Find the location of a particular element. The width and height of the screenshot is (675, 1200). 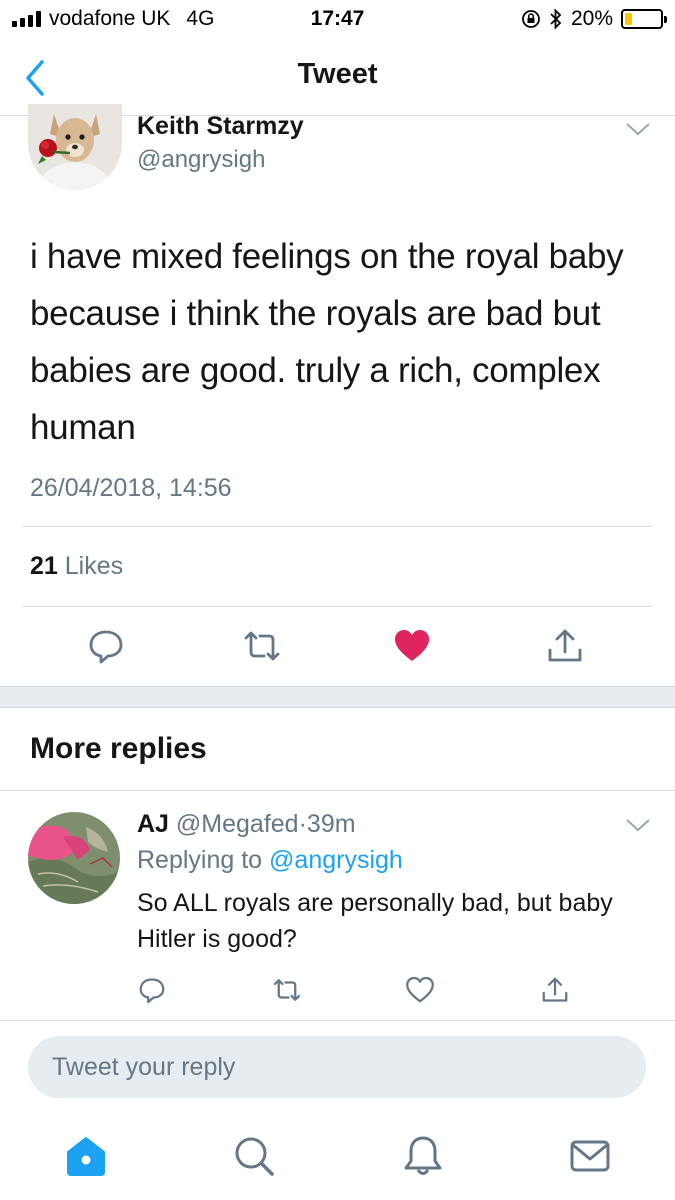

like-button is located at coordinates (412, 646).